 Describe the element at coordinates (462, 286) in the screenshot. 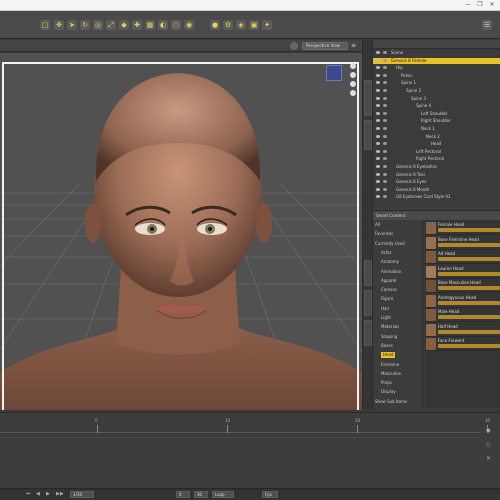

I see `library-asset-item: Base Masculine Head` at that location.